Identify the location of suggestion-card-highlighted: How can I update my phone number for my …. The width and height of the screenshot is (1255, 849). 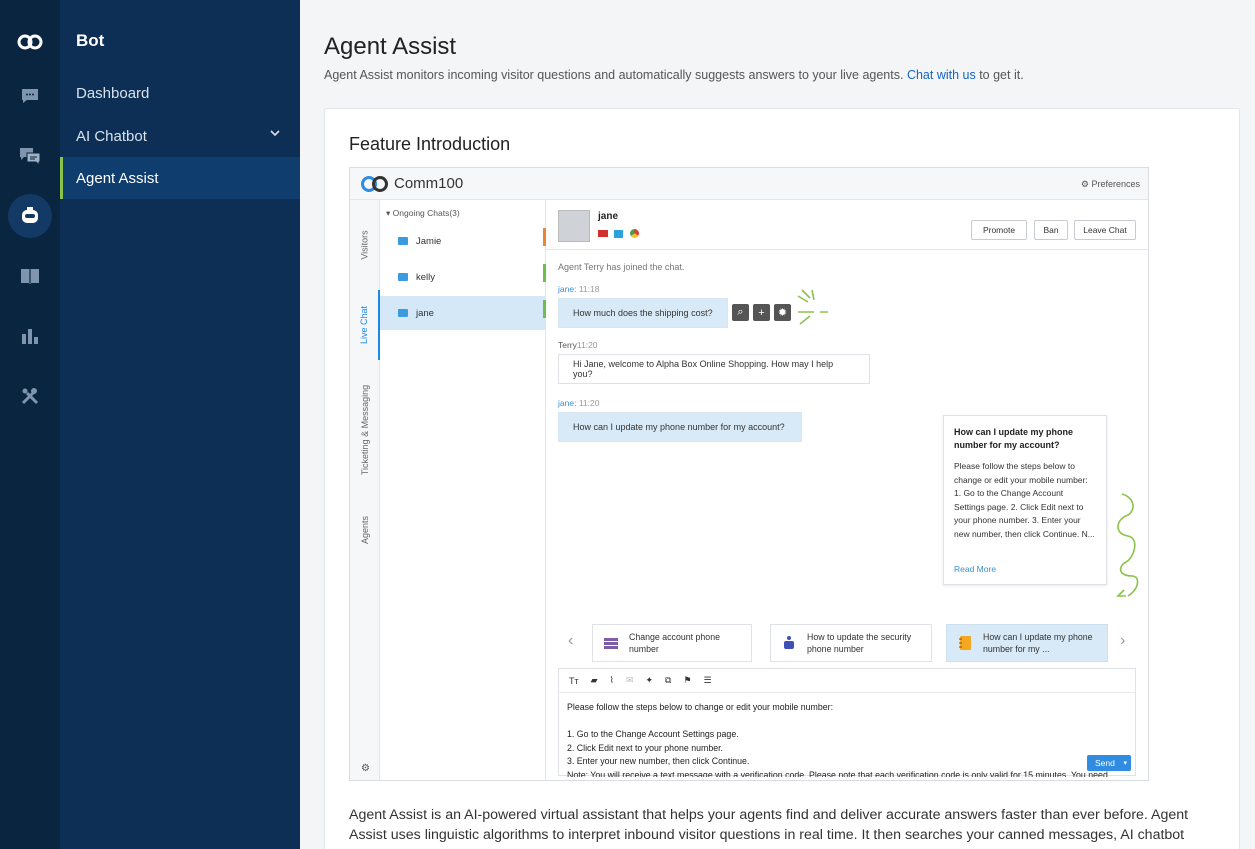
(1027, 643).